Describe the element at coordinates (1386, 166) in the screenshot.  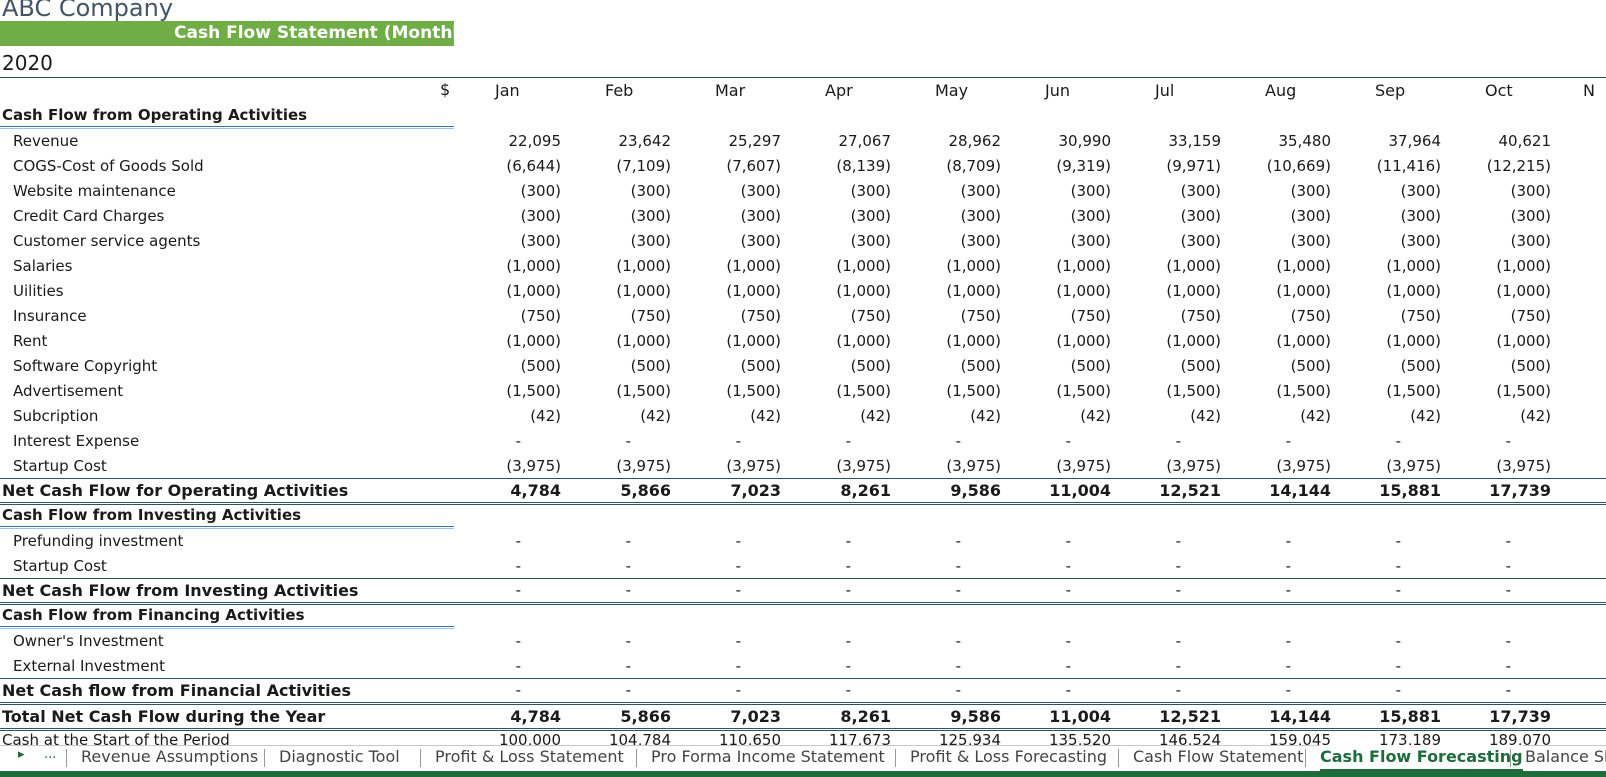
I see `table-cell: (11,416)` at that location.